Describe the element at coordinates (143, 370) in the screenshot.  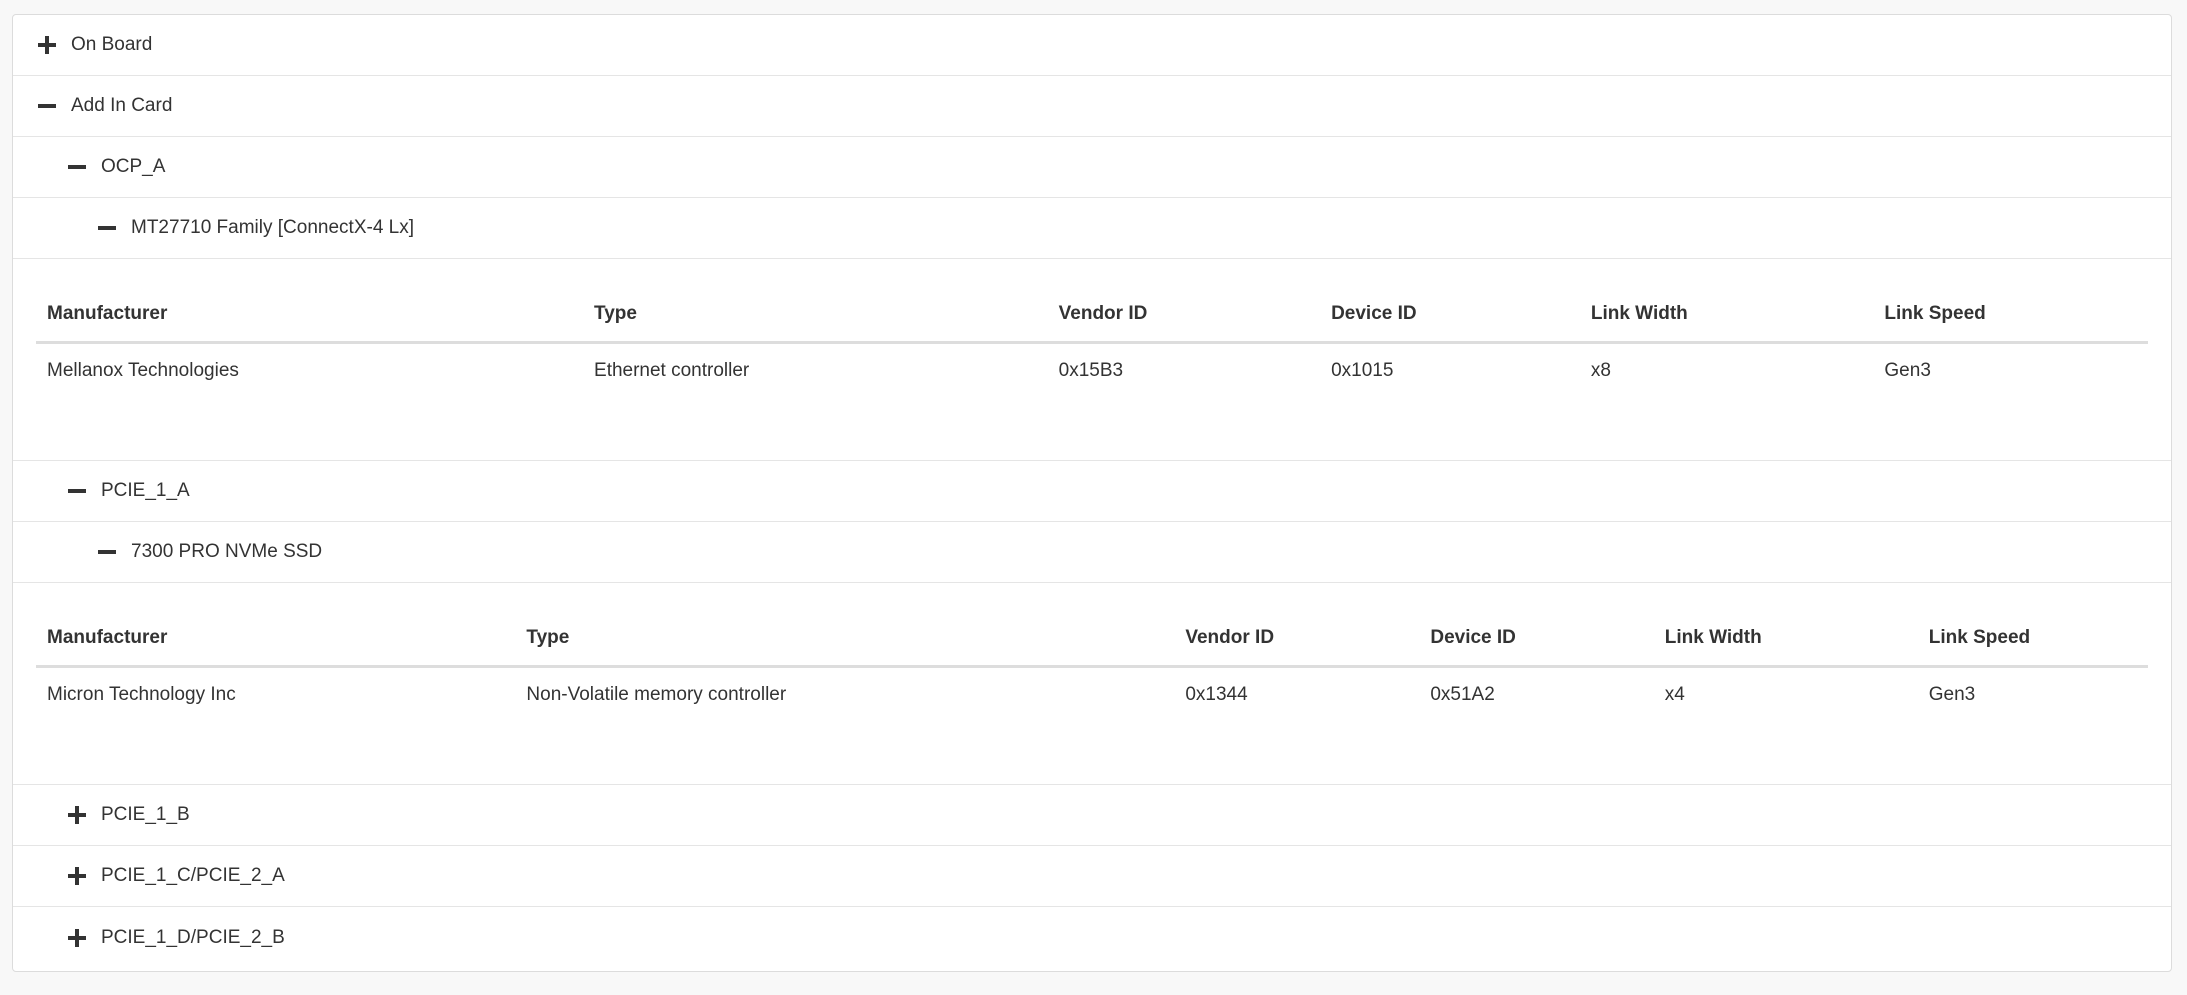
I see `cell-manufacturer: Mellanox Technologies` at that location.